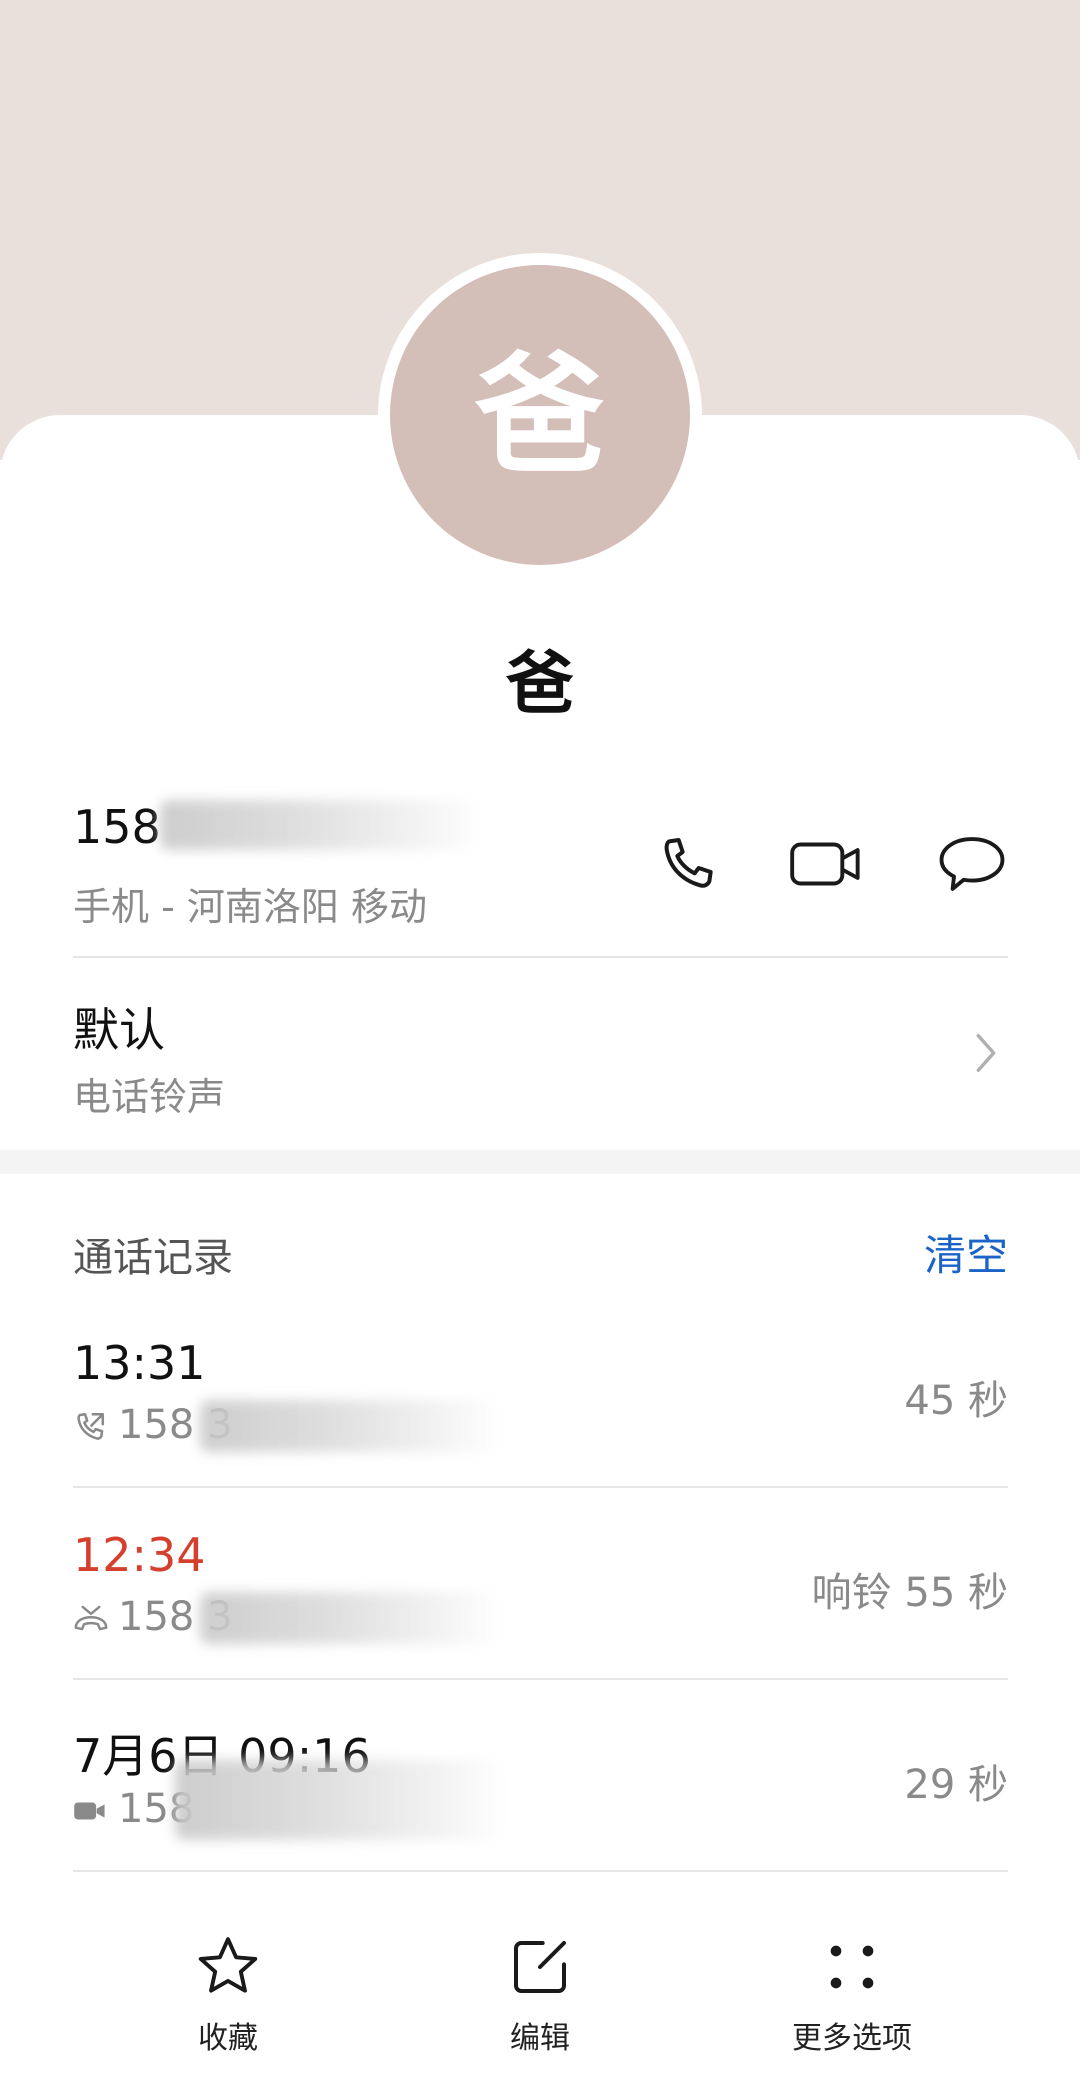 This screenshot has width=1080, height=2081. What do you see at coordinates (540, 2038) in the screenshot?
I see `edit-label: 编辑` at bounding box center [540, 2038].